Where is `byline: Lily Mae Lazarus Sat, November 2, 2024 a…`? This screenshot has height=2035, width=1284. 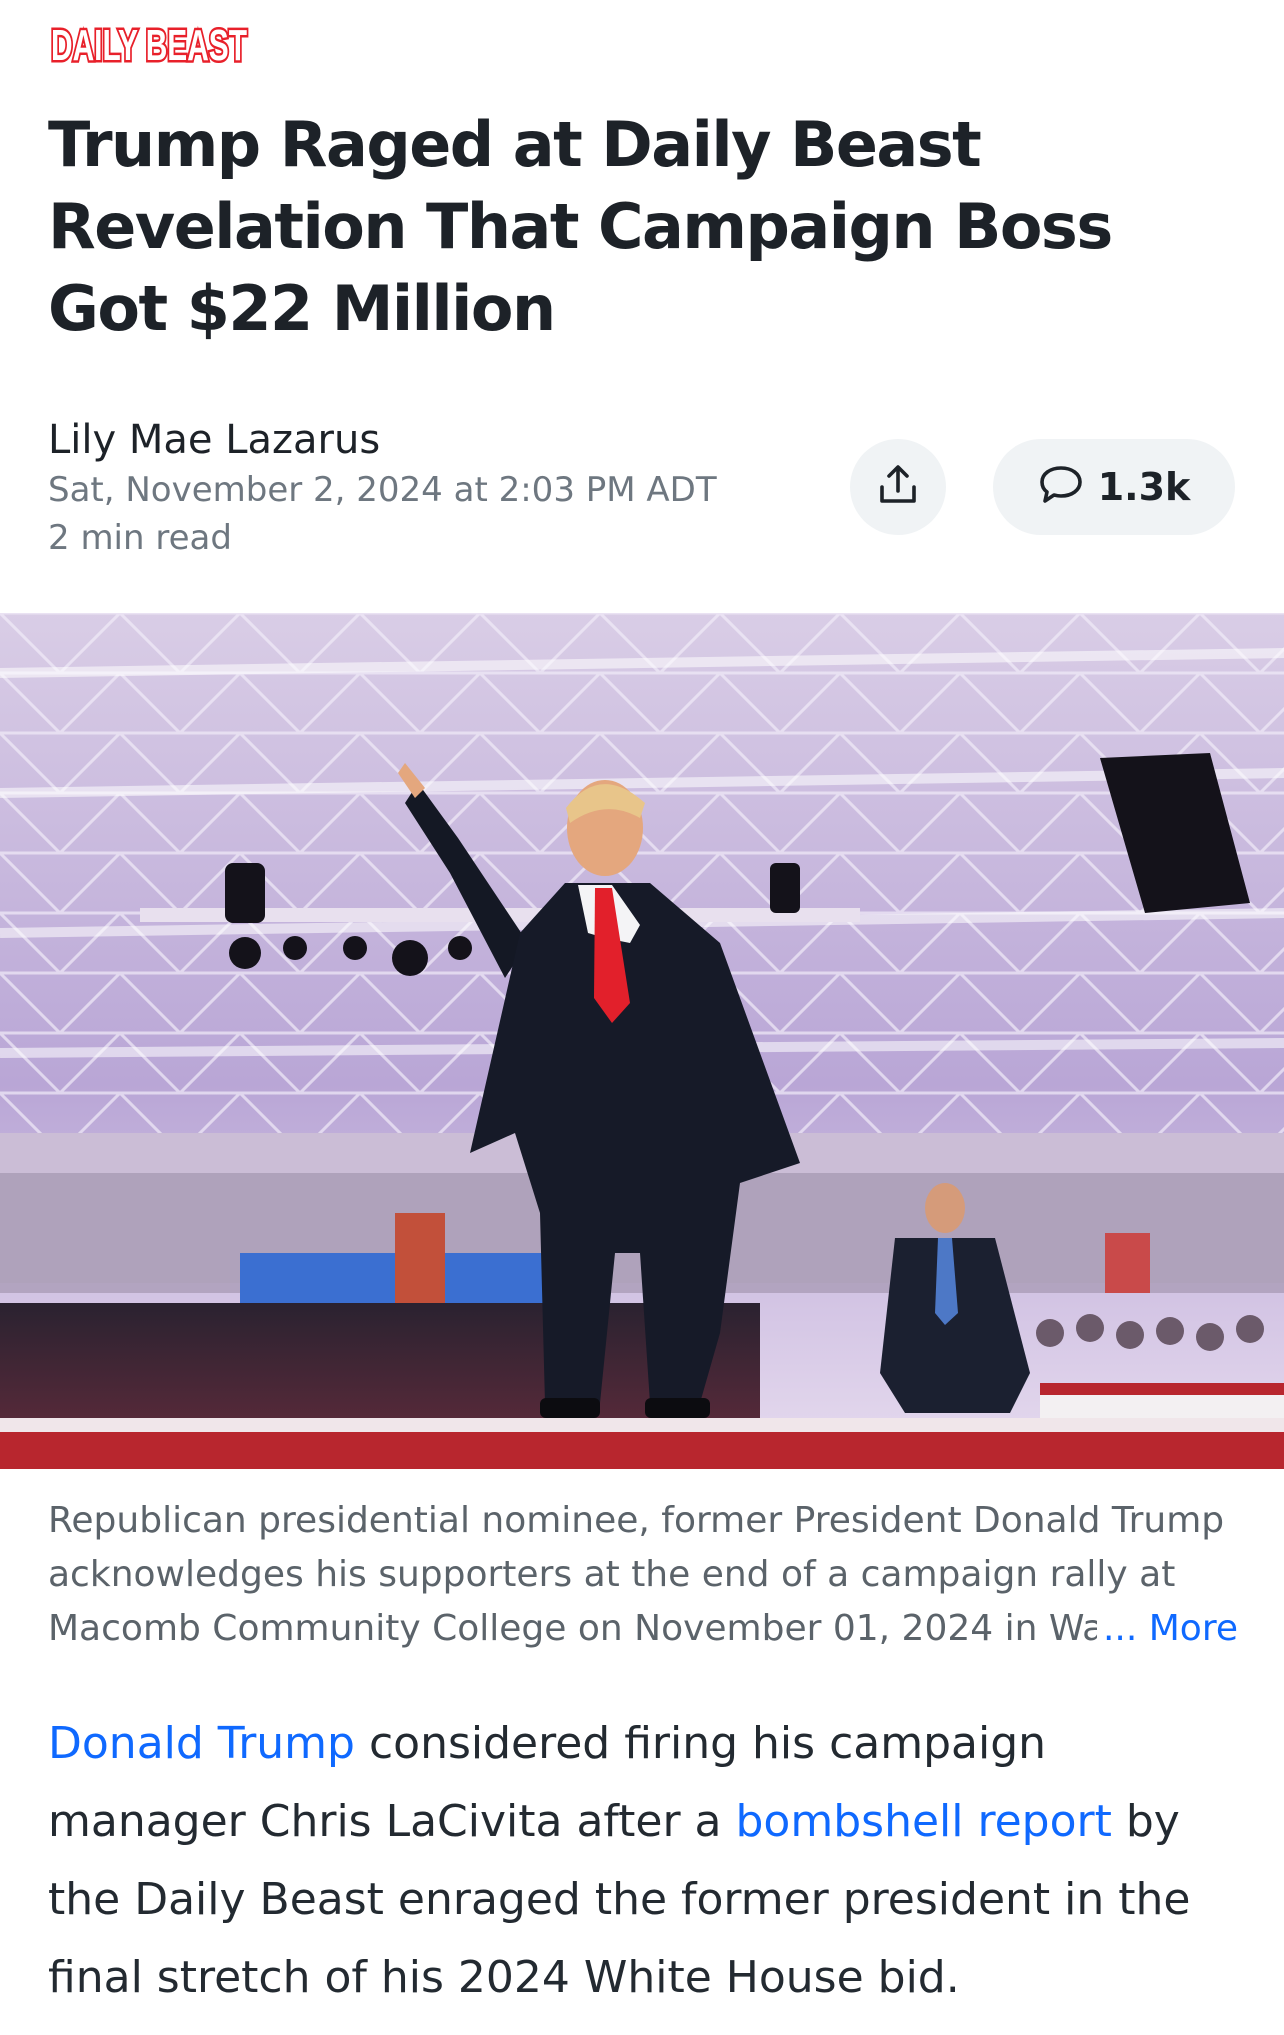
byline: Lily Mae Lazarus Sat, November 2, 2024 a… is located at coordinates (428, 488).